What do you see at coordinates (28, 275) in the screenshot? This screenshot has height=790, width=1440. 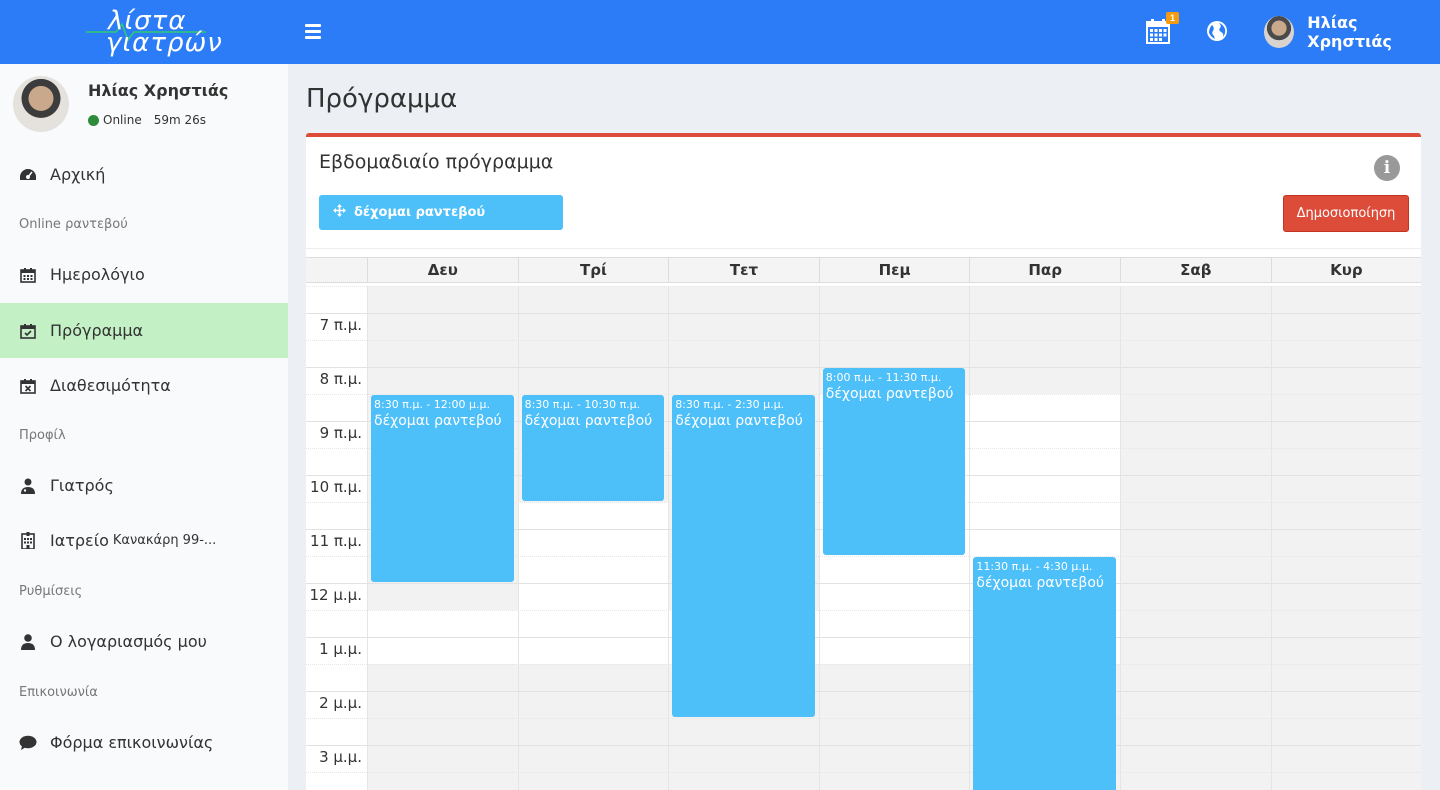 I see `calendar-icon` at bounding box center [28, 275].